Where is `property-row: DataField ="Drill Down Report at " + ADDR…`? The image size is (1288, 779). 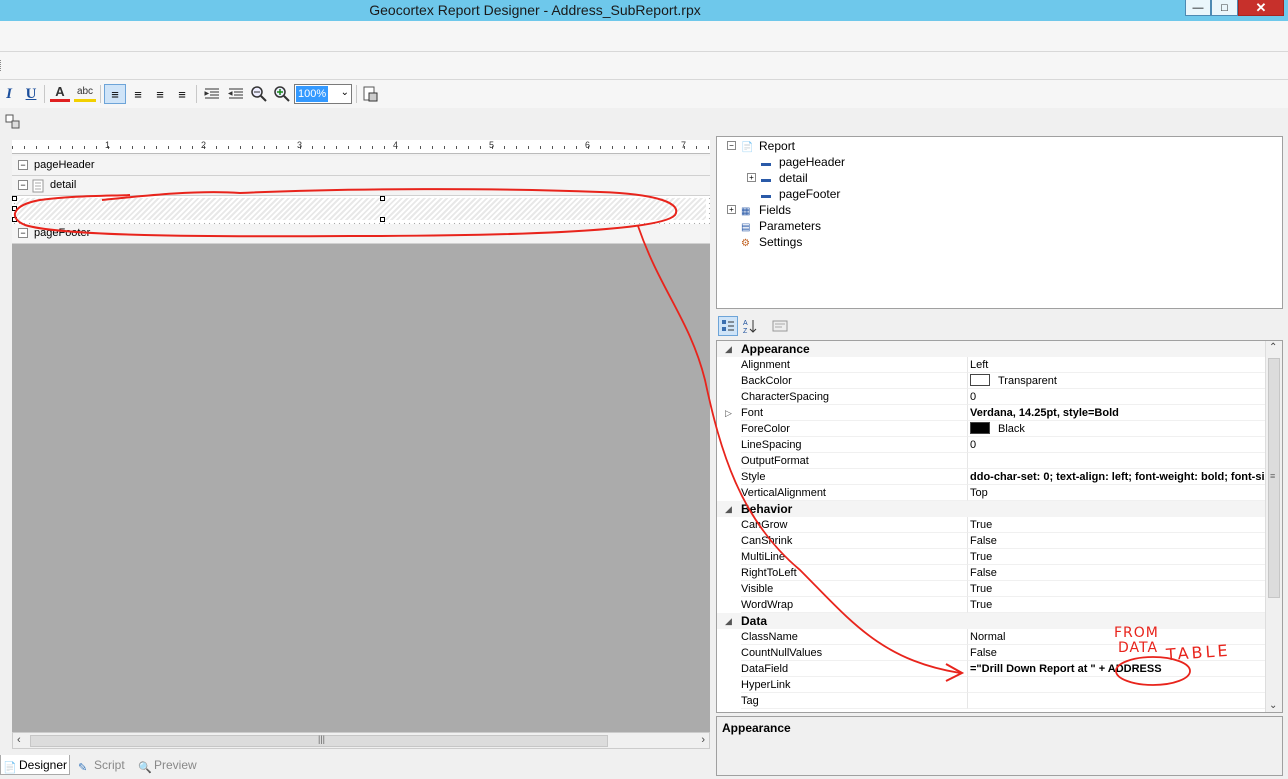
property-row: DataField ="Drill Down Report at " + ADDR… is located at coordinates (999, 669).